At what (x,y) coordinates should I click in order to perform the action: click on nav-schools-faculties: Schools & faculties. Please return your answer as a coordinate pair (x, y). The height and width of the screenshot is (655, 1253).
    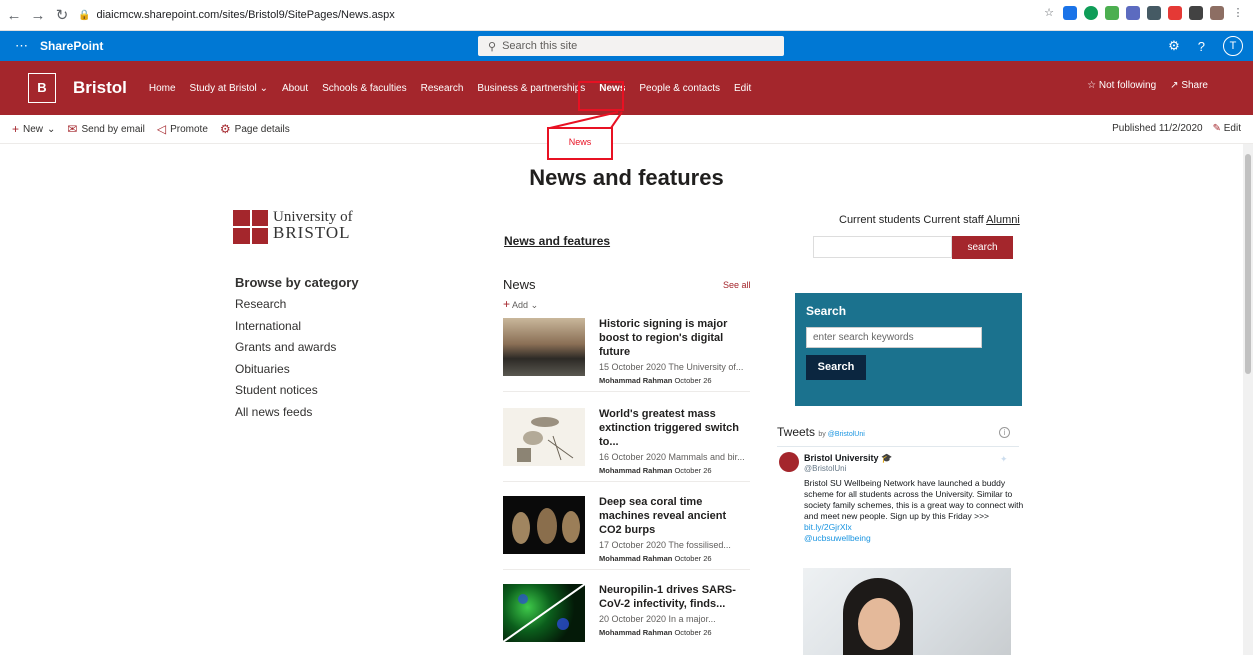
    Looking at the image, I should click on (364, 88).